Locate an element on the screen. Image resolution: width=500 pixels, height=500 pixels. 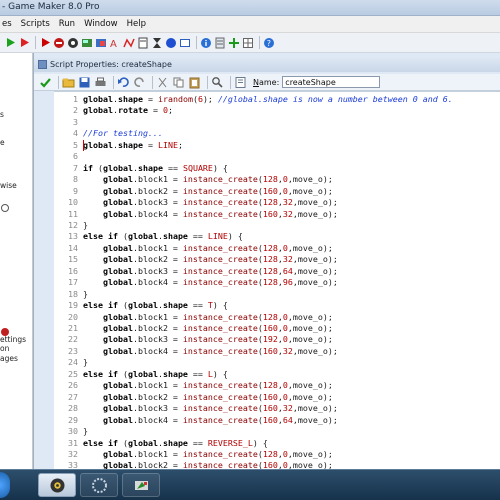
copy-icon is located at coordinates (178, 82).